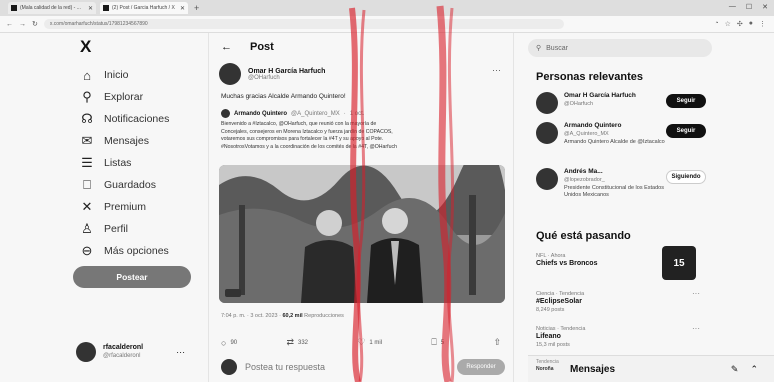 The width and height of the screenshot is (774, 382). I want to click on sidebar-item-bell: ☊ Notificaciones, so click(124, 119).